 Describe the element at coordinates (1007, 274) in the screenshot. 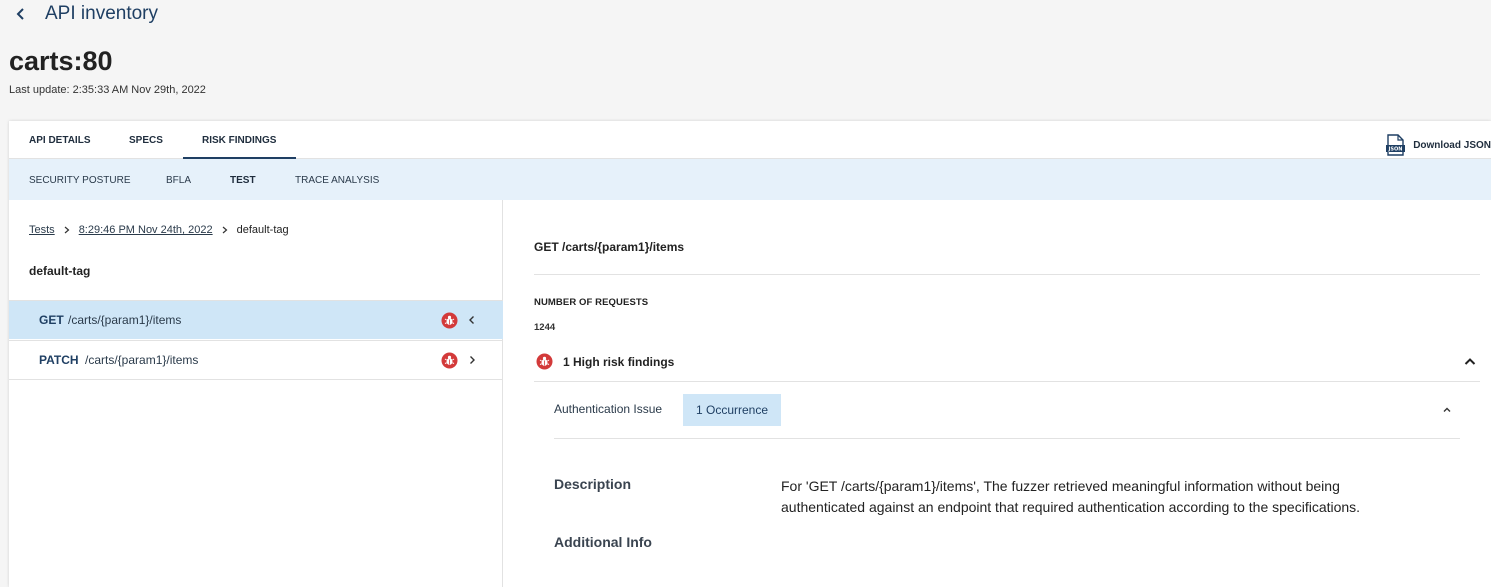

I see `divider` at that location.